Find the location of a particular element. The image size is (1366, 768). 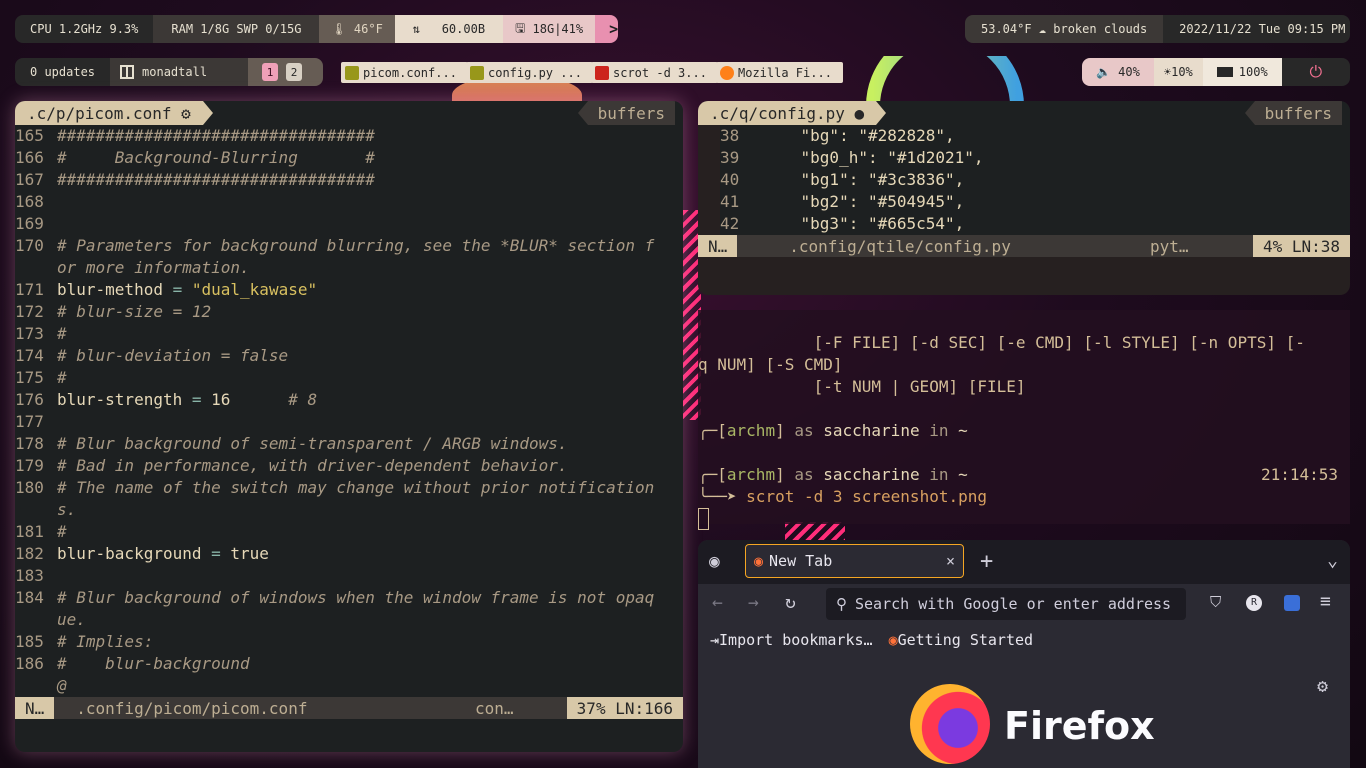

code-comment: ue. is located at coordinates (71, 619).